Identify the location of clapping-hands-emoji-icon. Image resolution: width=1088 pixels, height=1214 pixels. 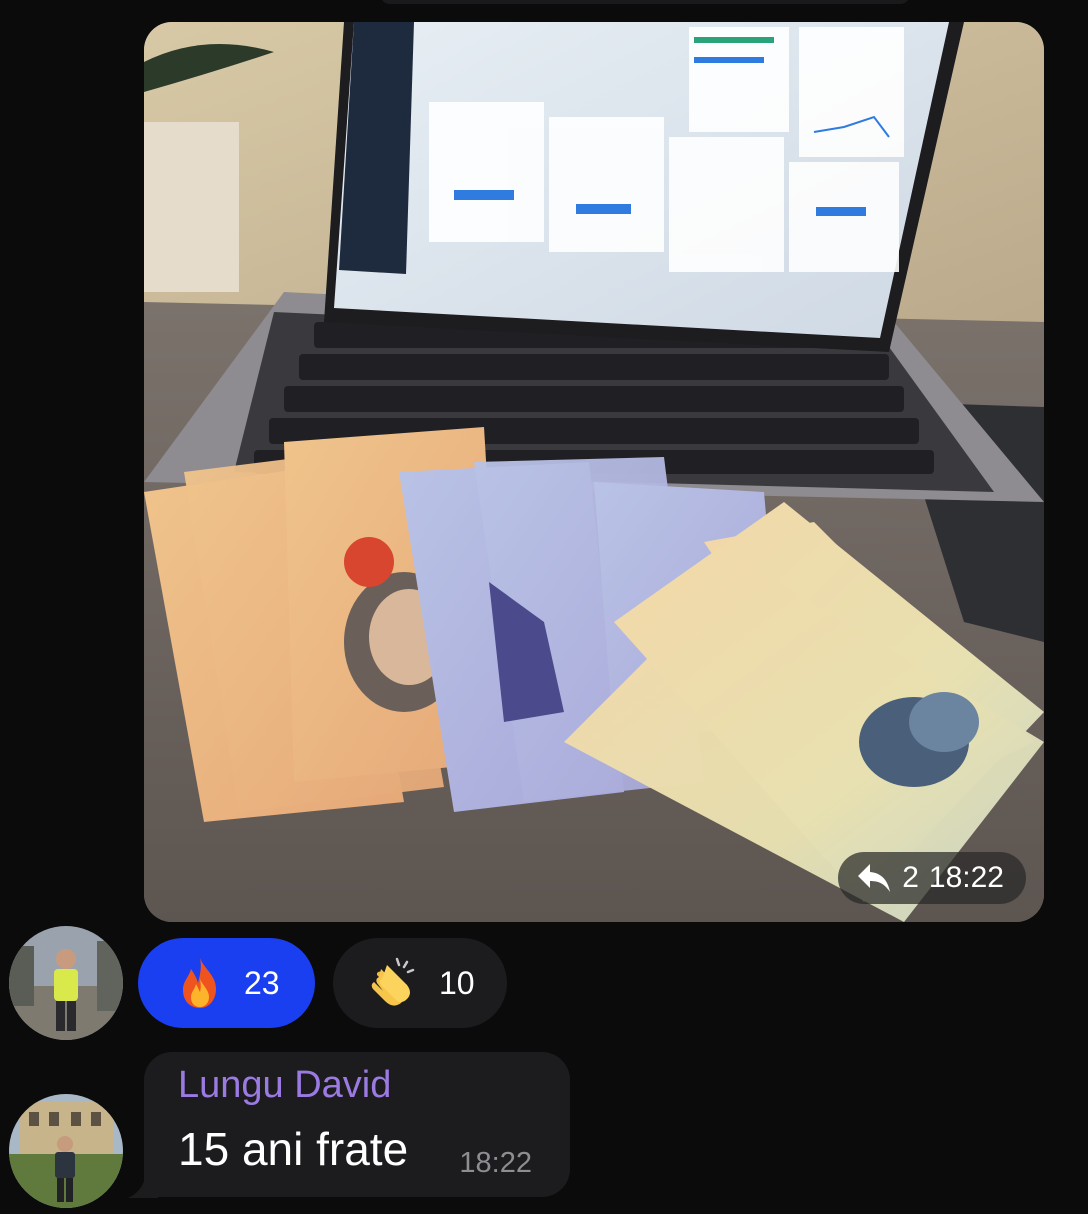
(395, 983).